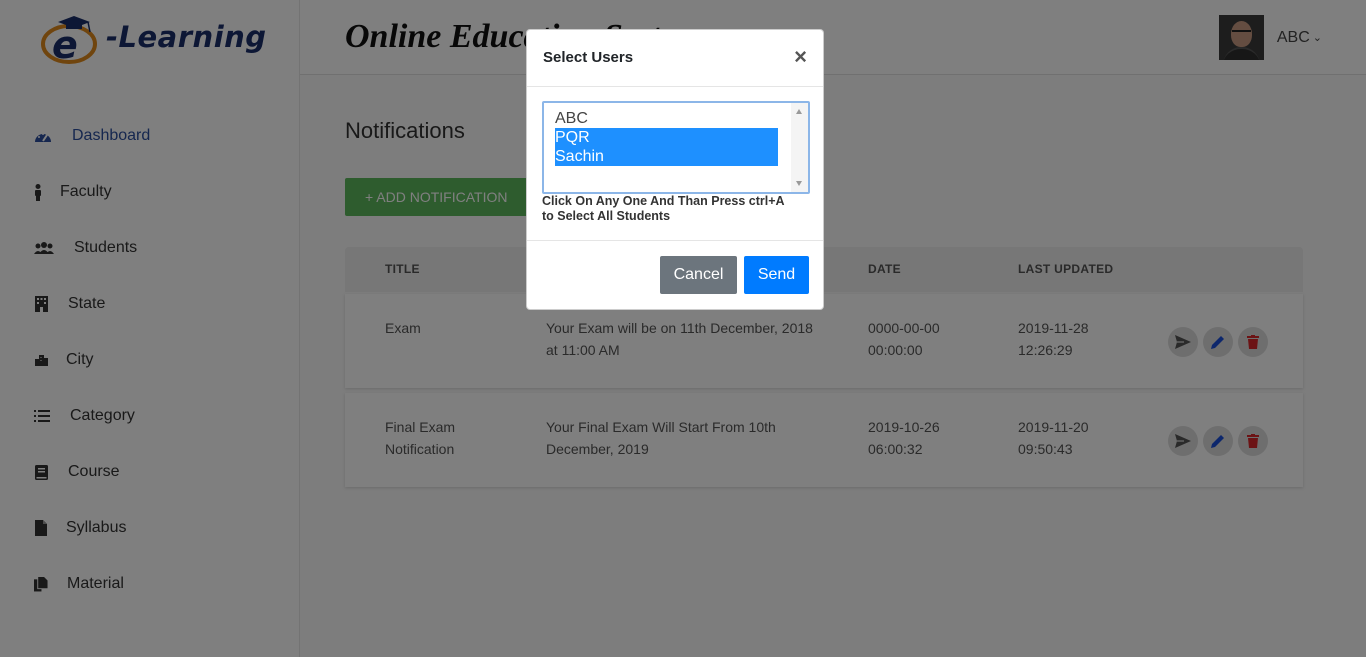  Describe the element at coordinates (588, 57) in the screenshot. I see `modal-title: Select Users` at that location.